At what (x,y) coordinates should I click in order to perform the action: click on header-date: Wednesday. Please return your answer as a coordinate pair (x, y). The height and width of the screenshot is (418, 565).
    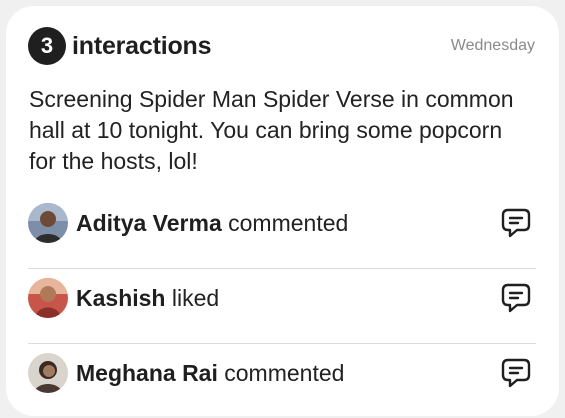
    Looking at the image, I should click on (492, 45).